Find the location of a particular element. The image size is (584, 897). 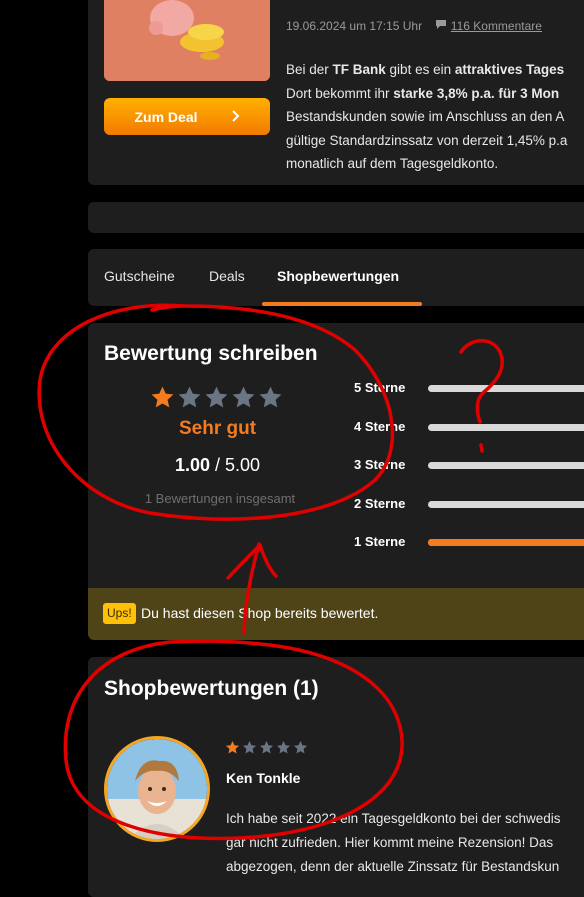

rating-count: 1 Bewertungen insgesamt is located at coordinates (220, 498).